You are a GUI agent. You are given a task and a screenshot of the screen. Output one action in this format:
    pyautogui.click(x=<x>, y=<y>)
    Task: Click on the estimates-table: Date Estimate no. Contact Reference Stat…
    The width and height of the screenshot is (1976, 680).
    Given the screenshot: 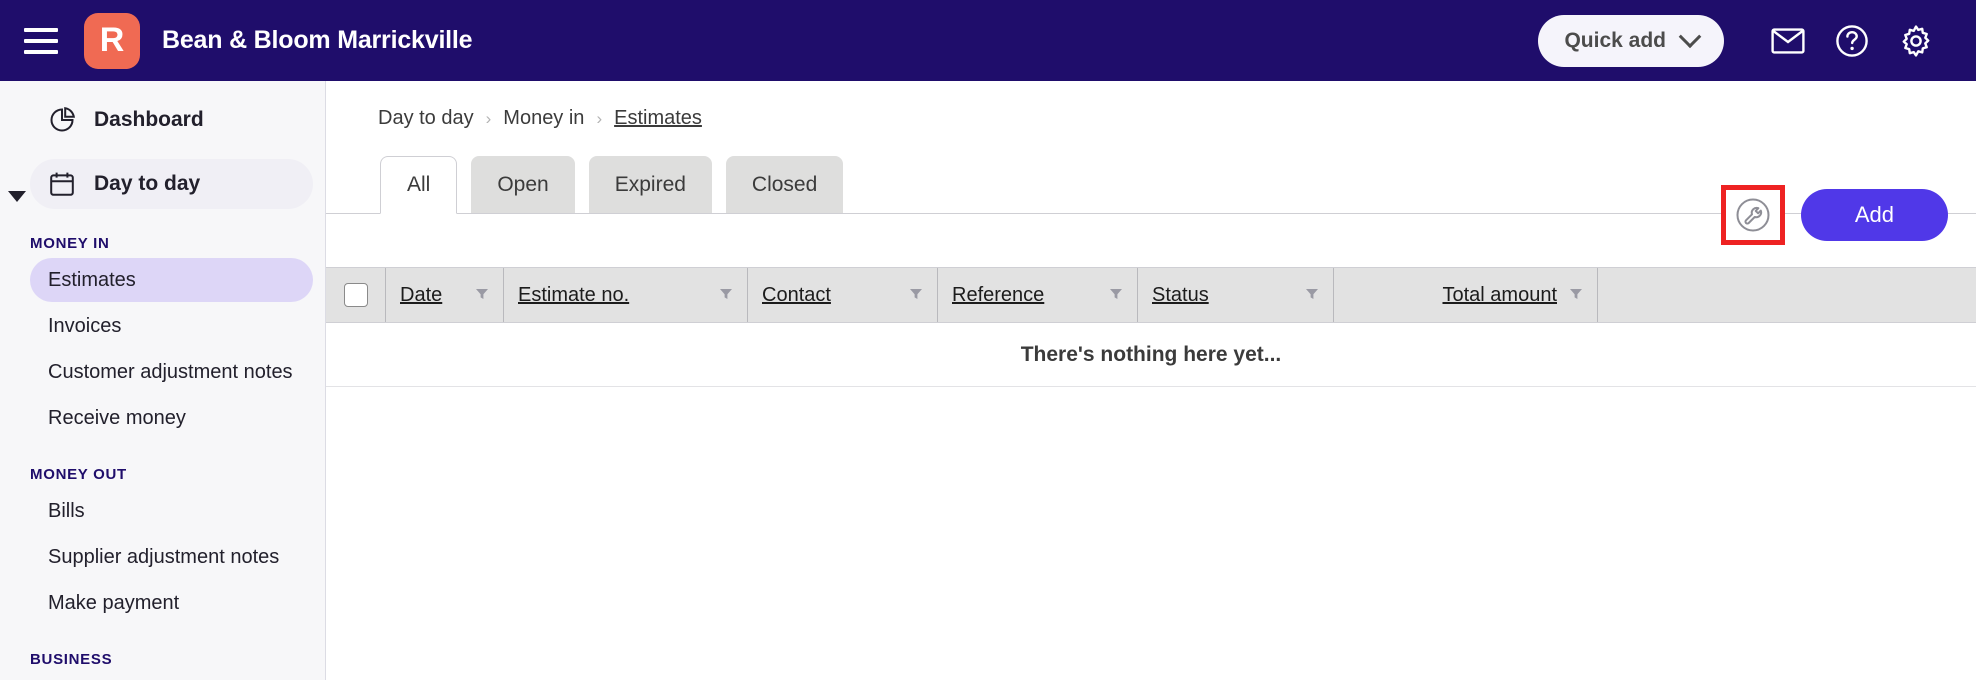 What is the action you would take?
    pyautogui.click(x=1151, y=327)
    